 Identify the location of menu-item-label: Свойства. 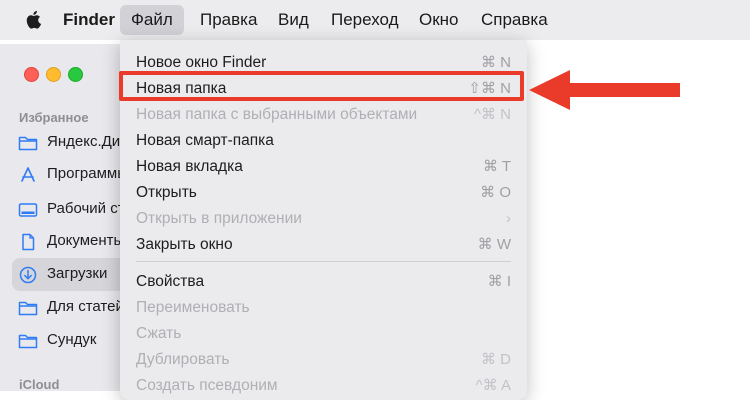
(170, 281).